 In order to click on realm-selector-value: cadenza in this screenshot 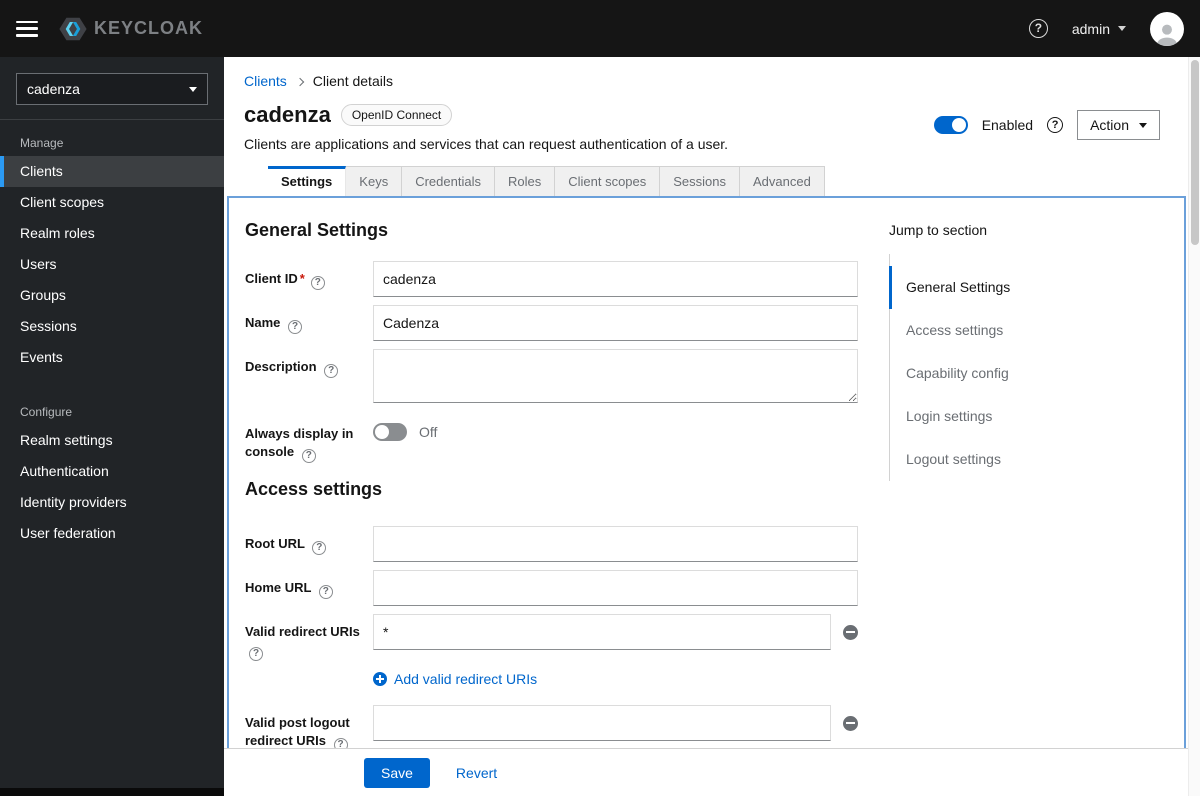, I will do `click(53, 89)`.